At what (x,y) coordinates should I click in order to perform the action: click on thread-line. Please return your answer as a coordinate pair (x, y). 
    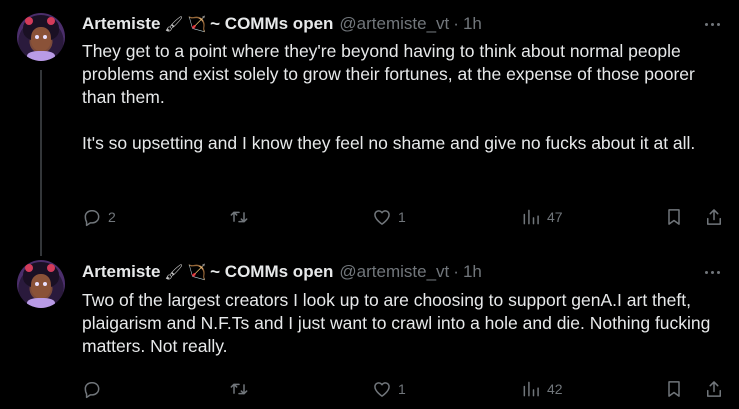
    Looking at the image, I should click on (41, 163).